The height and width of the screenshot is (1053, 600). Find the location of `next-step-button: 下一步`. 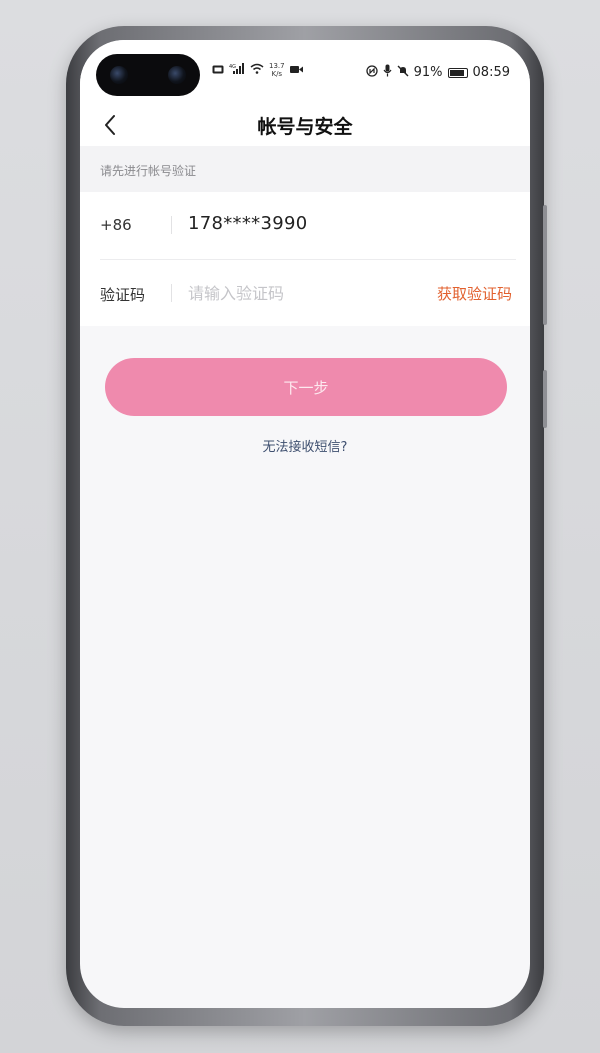

next-step-button: 下一步 is located at coordinates (306, 387).